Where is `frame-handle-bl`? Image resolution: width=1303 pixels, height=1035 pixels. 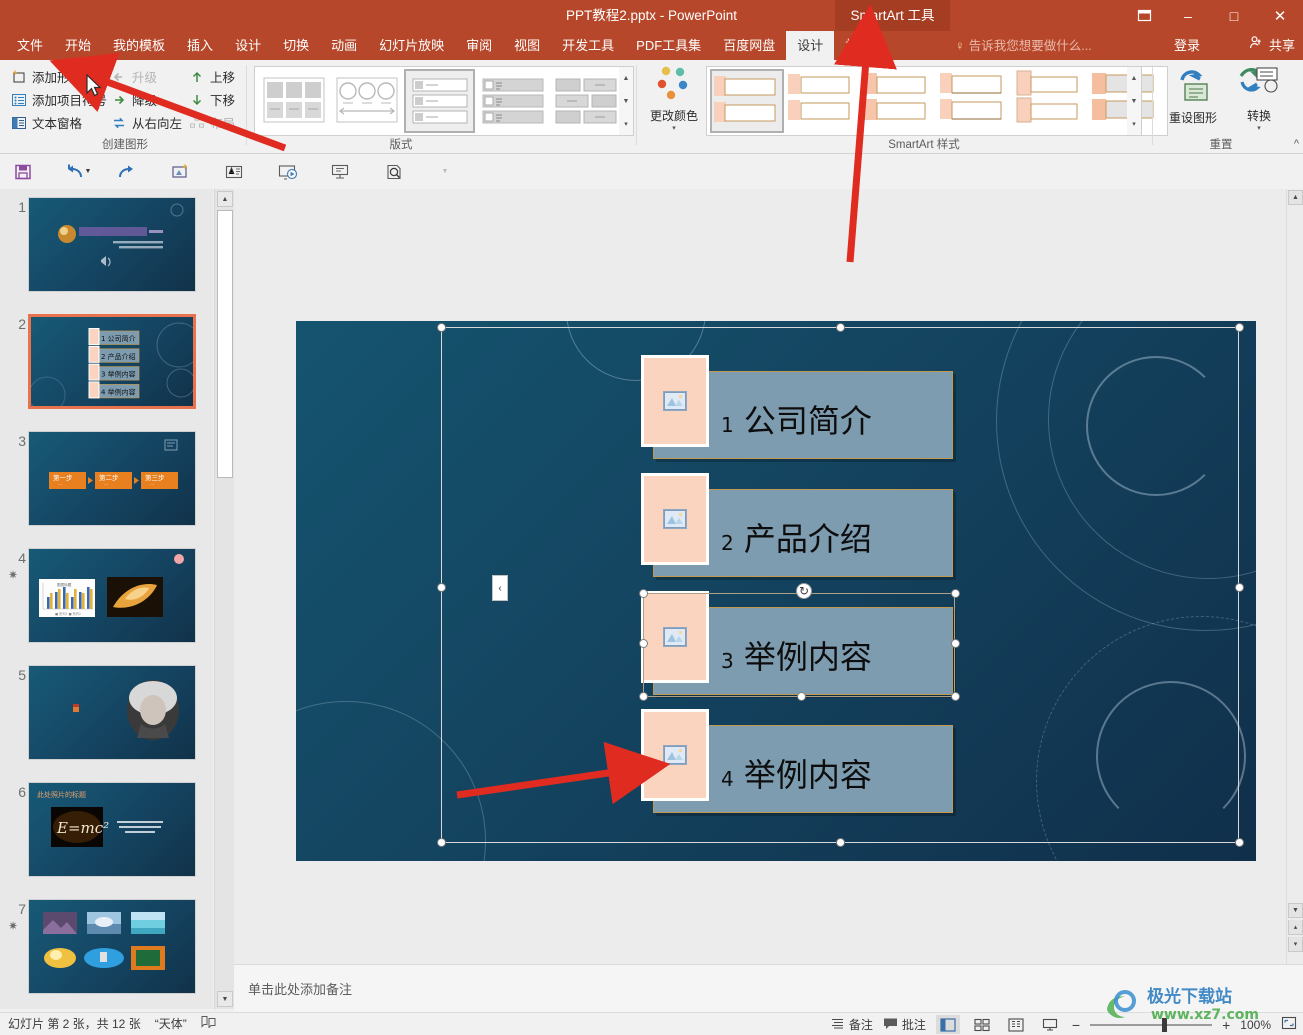 frame-handle-bl is located at coordinates (441, 842).